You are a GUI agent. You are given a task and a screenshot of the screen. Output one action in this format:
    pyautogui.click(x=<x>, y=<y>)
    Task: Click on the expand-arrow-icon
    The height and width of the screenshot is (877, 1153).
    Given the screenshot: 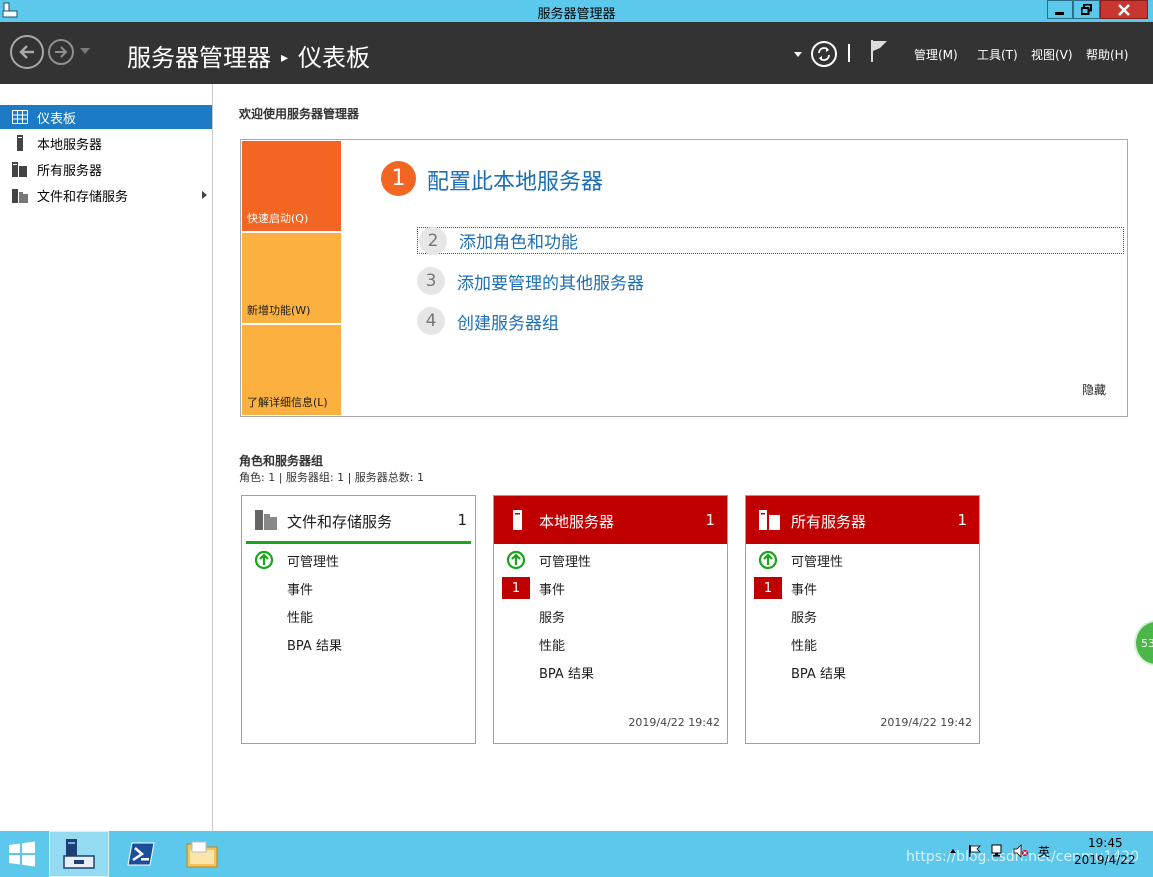 What is the action you would take?
    pyautogui.click(x=204, y=195)
    